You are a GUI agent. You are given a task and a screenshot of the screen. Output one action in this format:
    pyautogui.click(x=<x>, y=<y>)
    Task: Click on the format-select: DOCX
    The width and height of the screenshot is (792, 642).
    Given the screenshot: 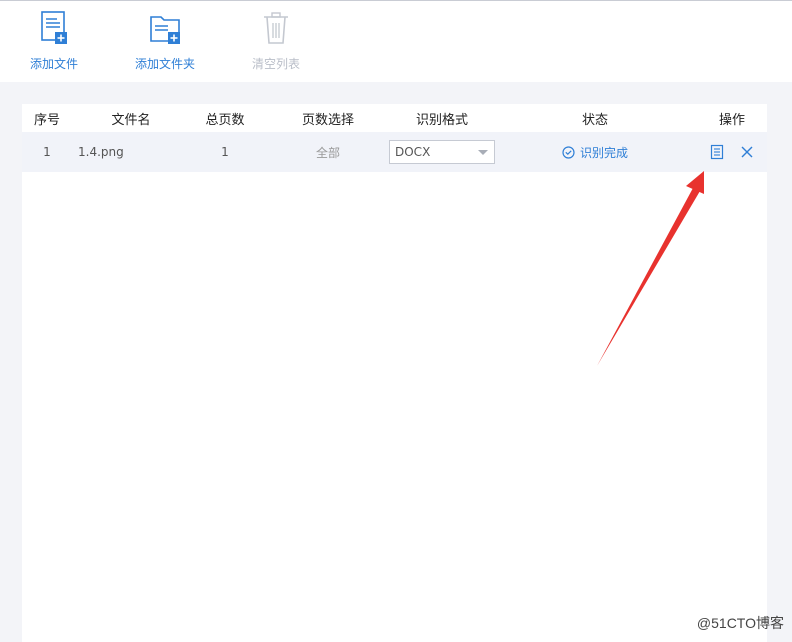 What is the action you would take?
    pyautogui.click(x=442, y=152)
    